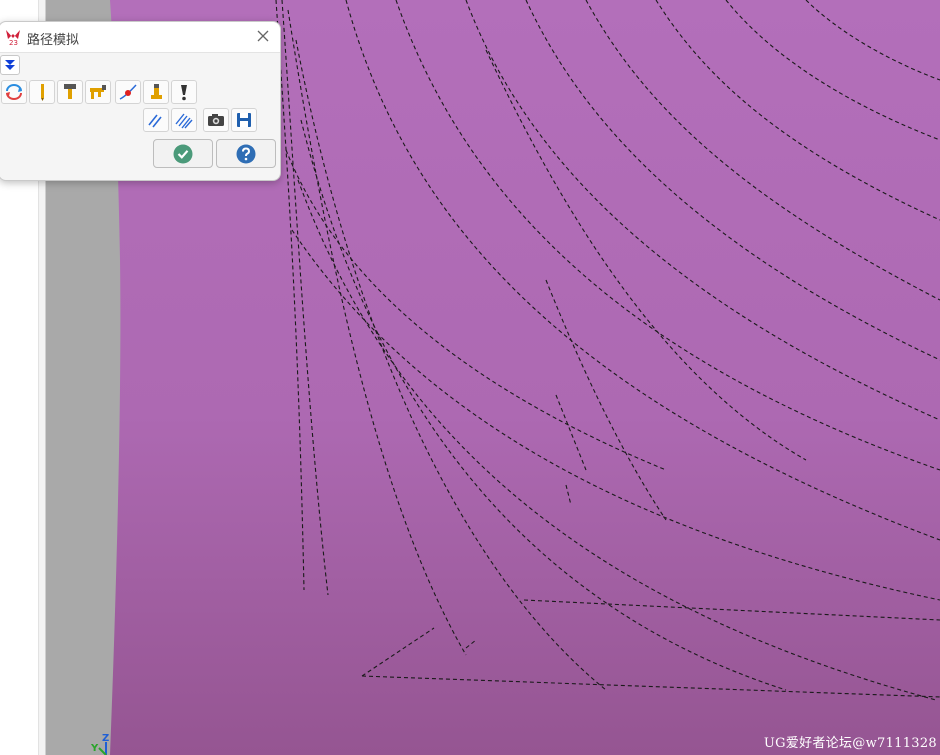 Image resolution: width=940 pixels, height=755 pixels. I want to click on boot-tool-button, so click(156, 92).